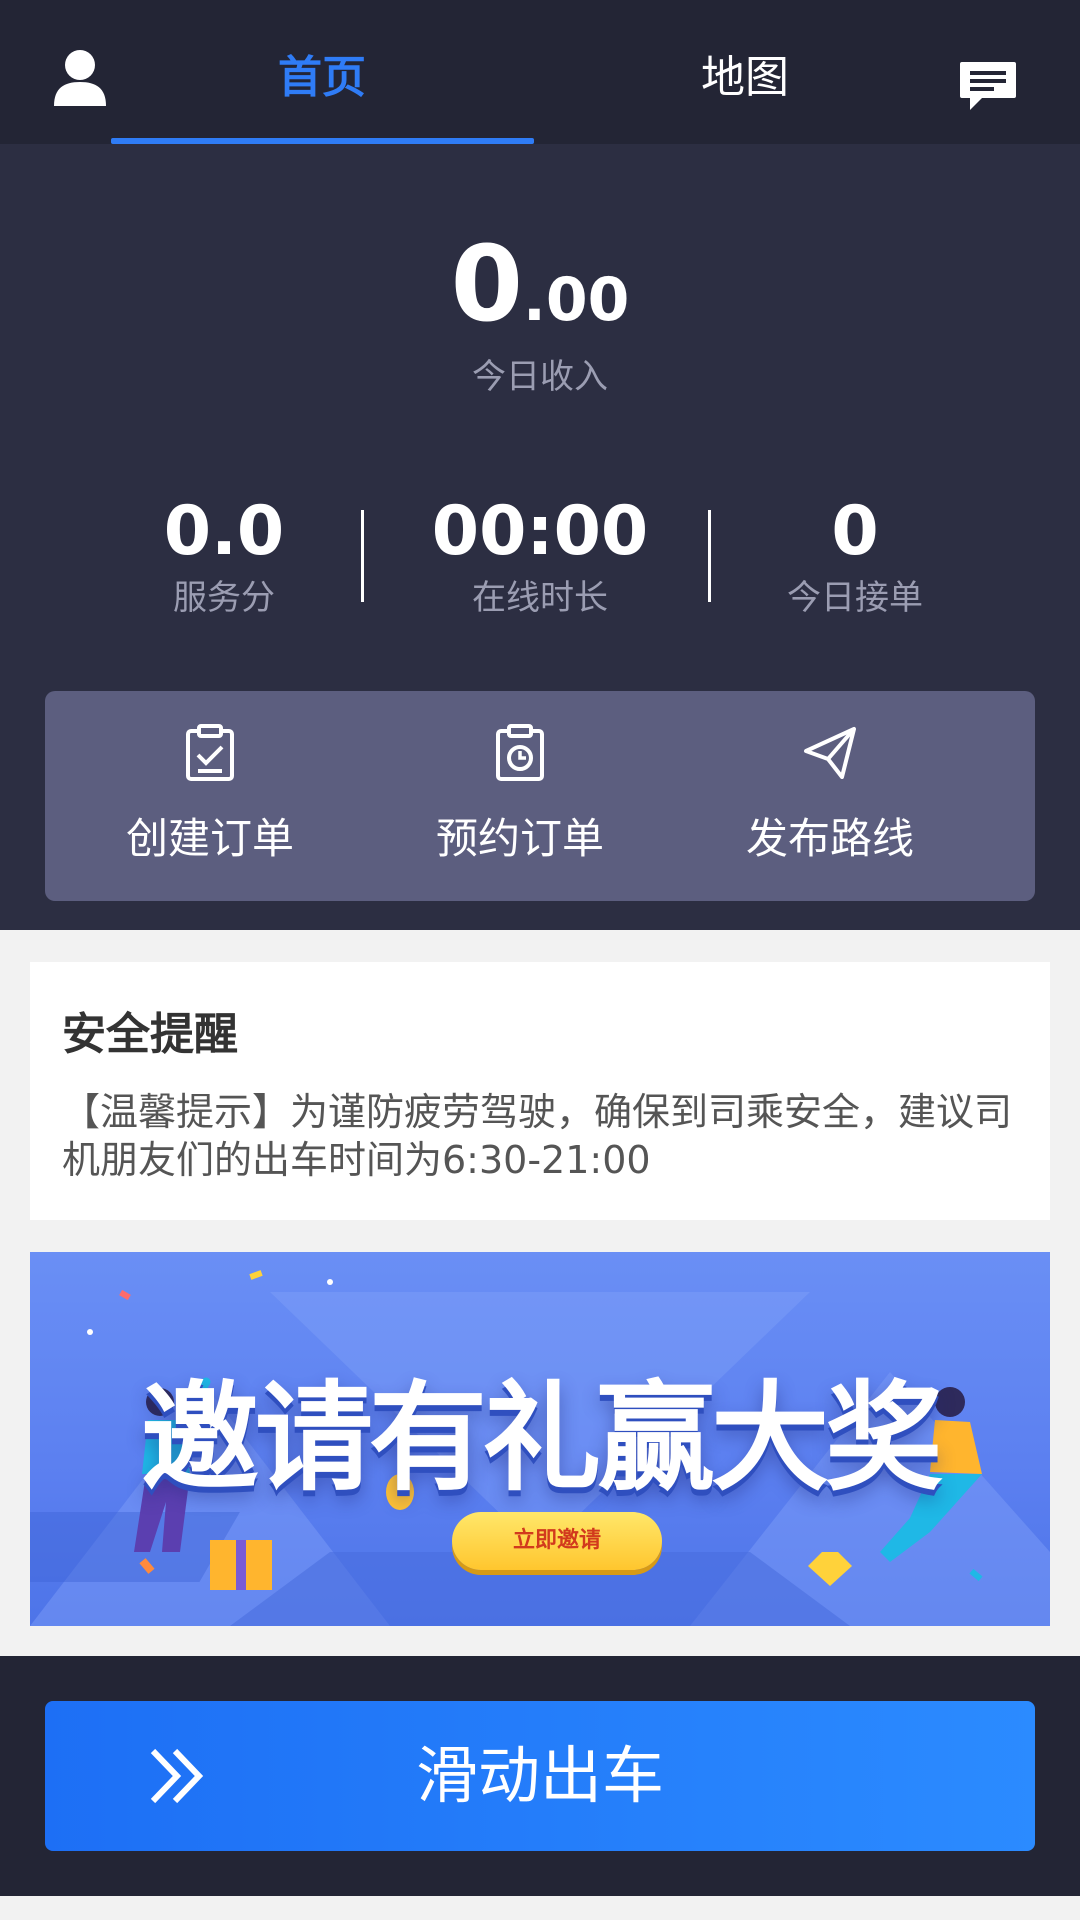 The image size is (1080, 1920). Describe the element at coordinates (540, 598) in the screenshot. I see `stat-label: 在线时长` at that location.